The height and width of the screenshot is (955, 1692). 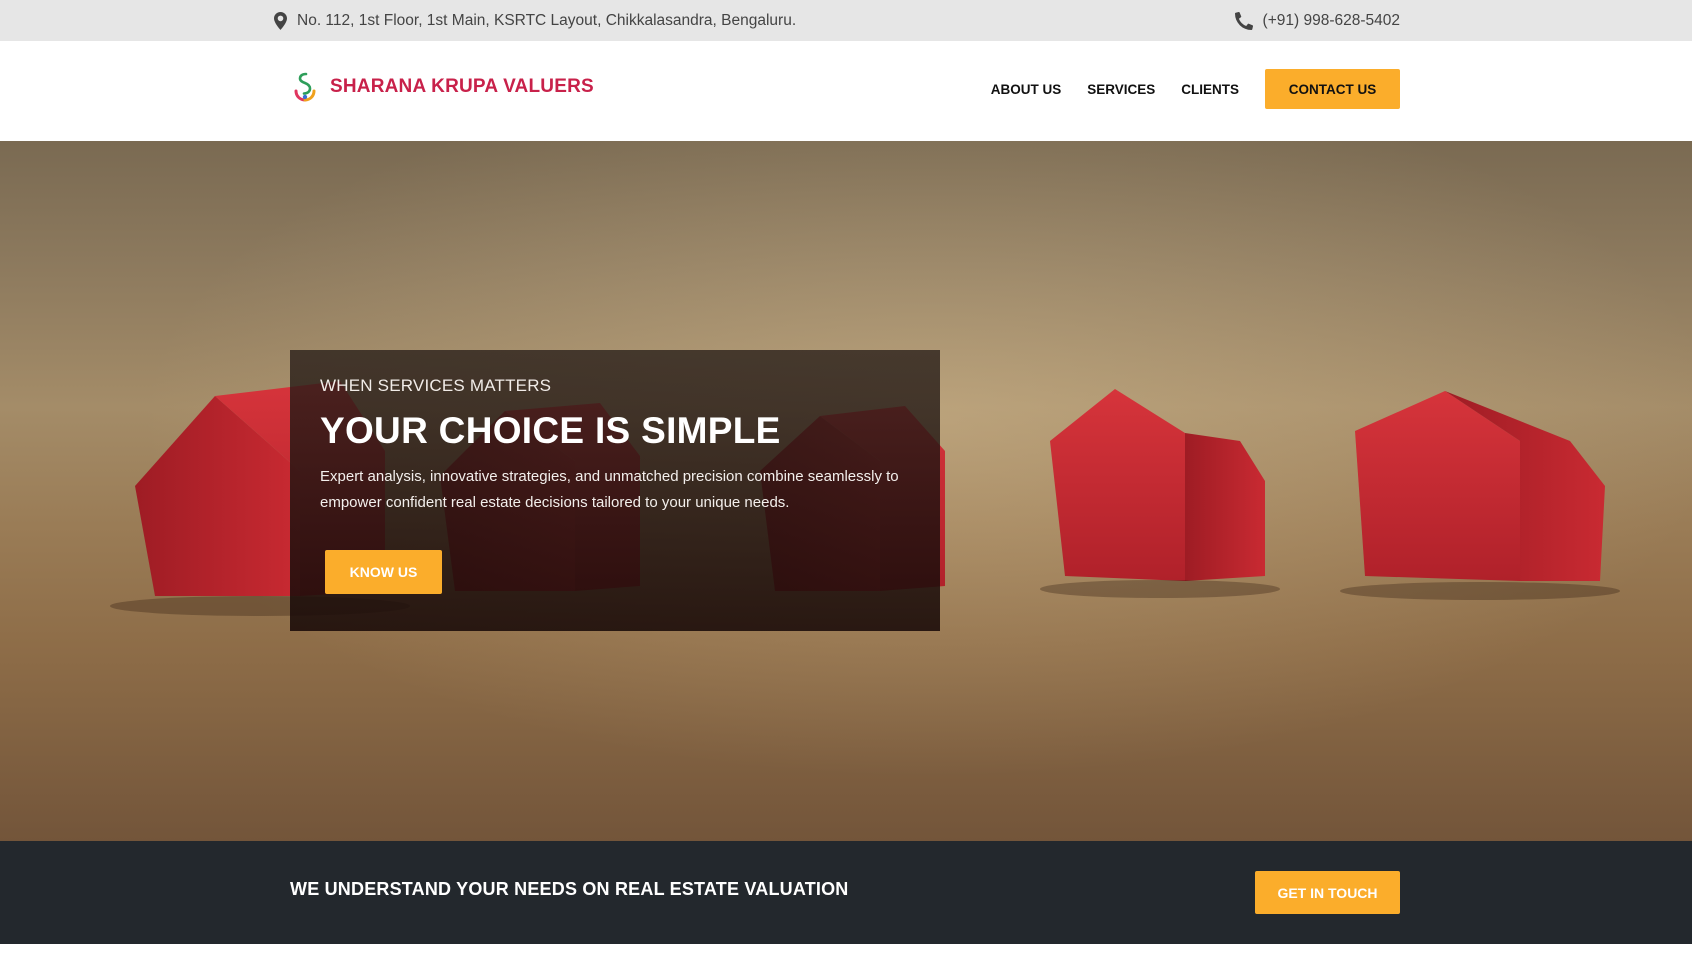 I want to click on hero-eyebrow: WHEN SERVICES MATTERS, so click(x=436, y=385).